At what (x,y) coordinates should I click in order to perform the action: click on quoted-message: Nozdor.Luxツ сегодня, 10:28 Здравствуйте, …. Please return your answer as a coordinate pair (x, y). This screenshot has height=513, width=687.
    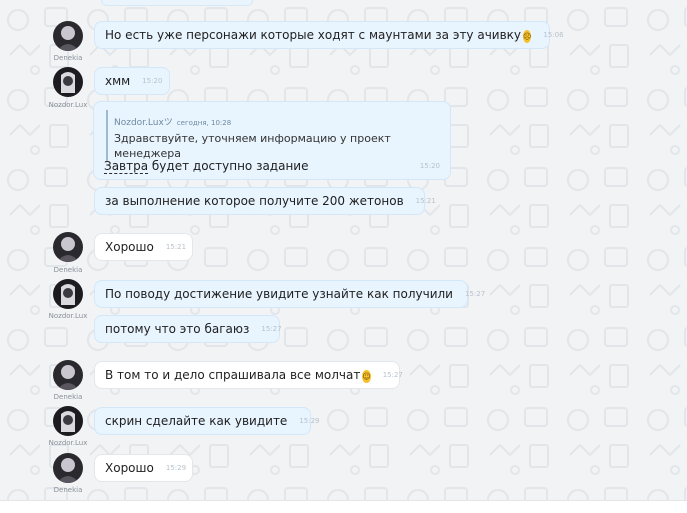
    Looking at the image, I should click on (270, 135).